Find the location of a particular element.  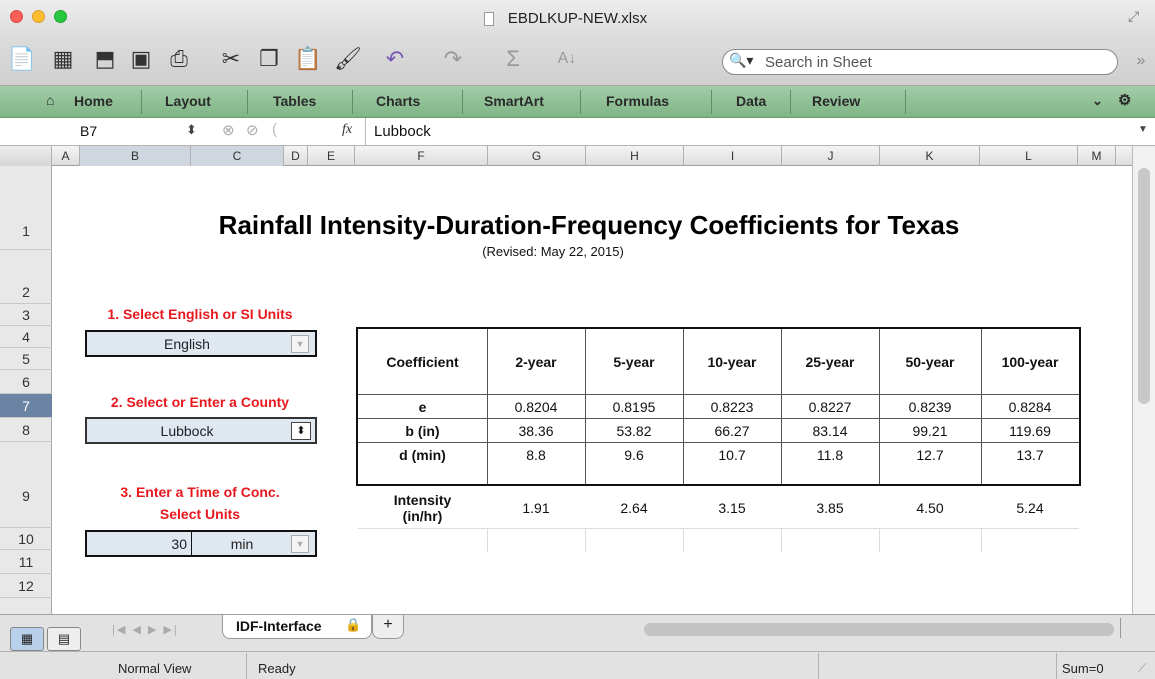

col-header-g: G is located at coordinates (537, 156).